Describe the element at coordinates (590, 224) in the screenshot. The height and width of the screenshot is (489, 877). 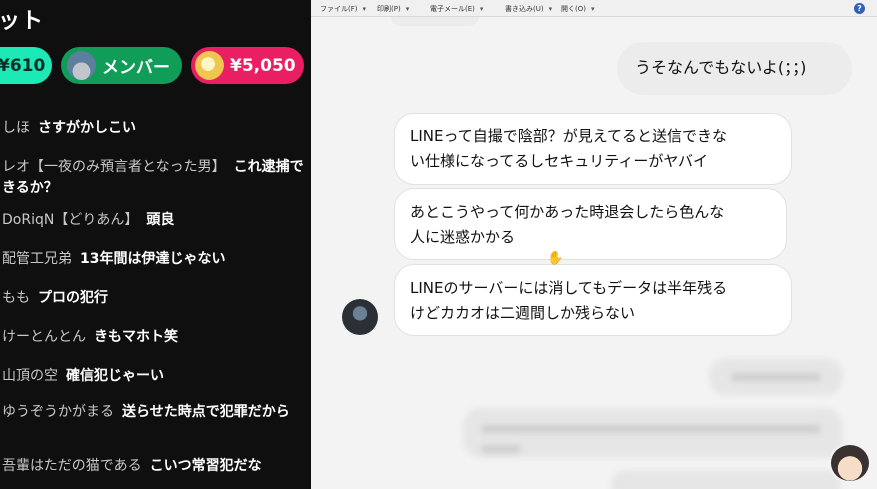
I see `incoming-message-bubble: あとこうやって何かあった時退会したら色んな 人に迷惑かかる` at that location.